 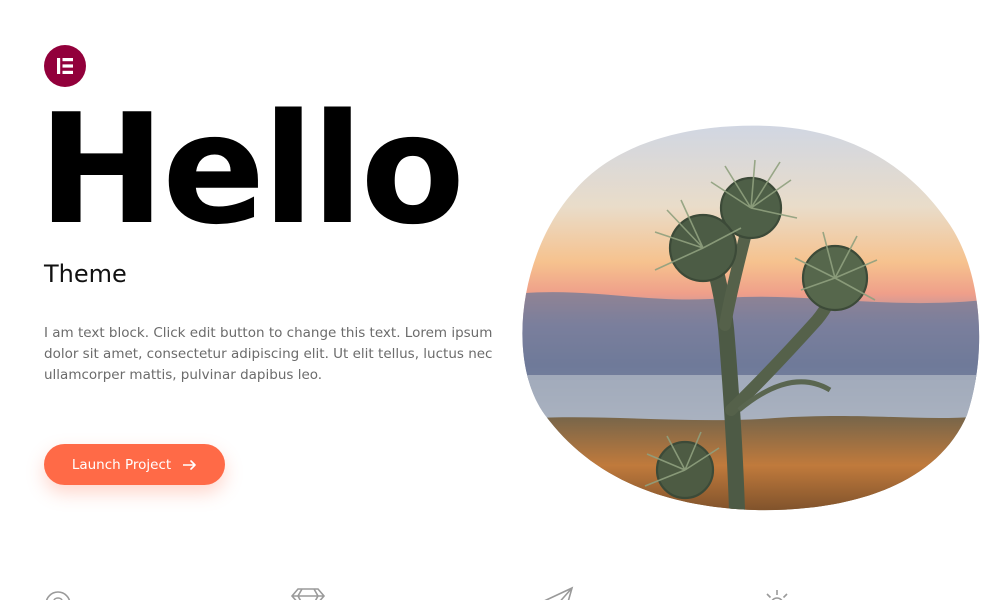 I want to click on question-circle-icon, so click(x=58, y=595).